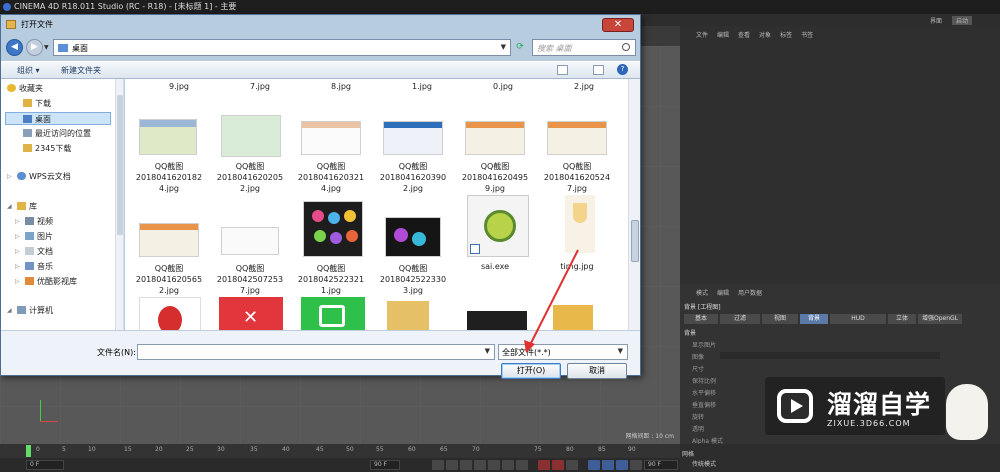  I want to click on scrollbar-thumb, so click(635, 241).